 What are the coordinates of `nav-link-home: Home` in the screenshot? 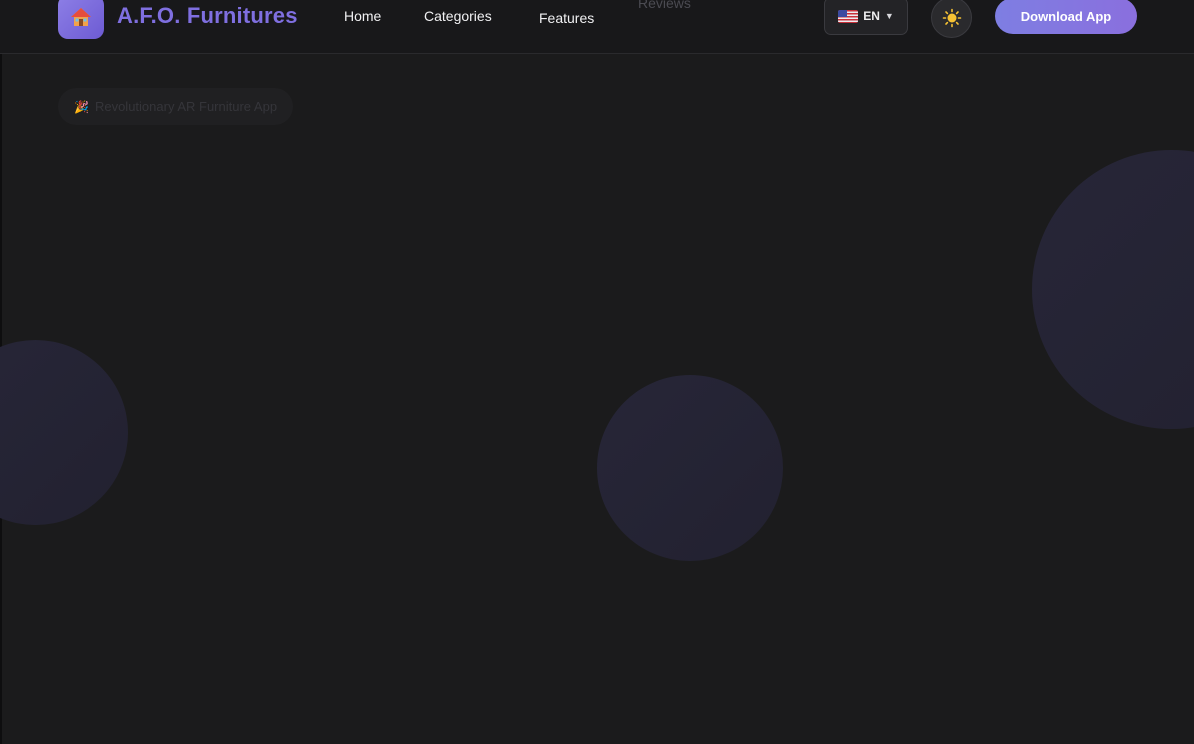 It's located at (362, 16).